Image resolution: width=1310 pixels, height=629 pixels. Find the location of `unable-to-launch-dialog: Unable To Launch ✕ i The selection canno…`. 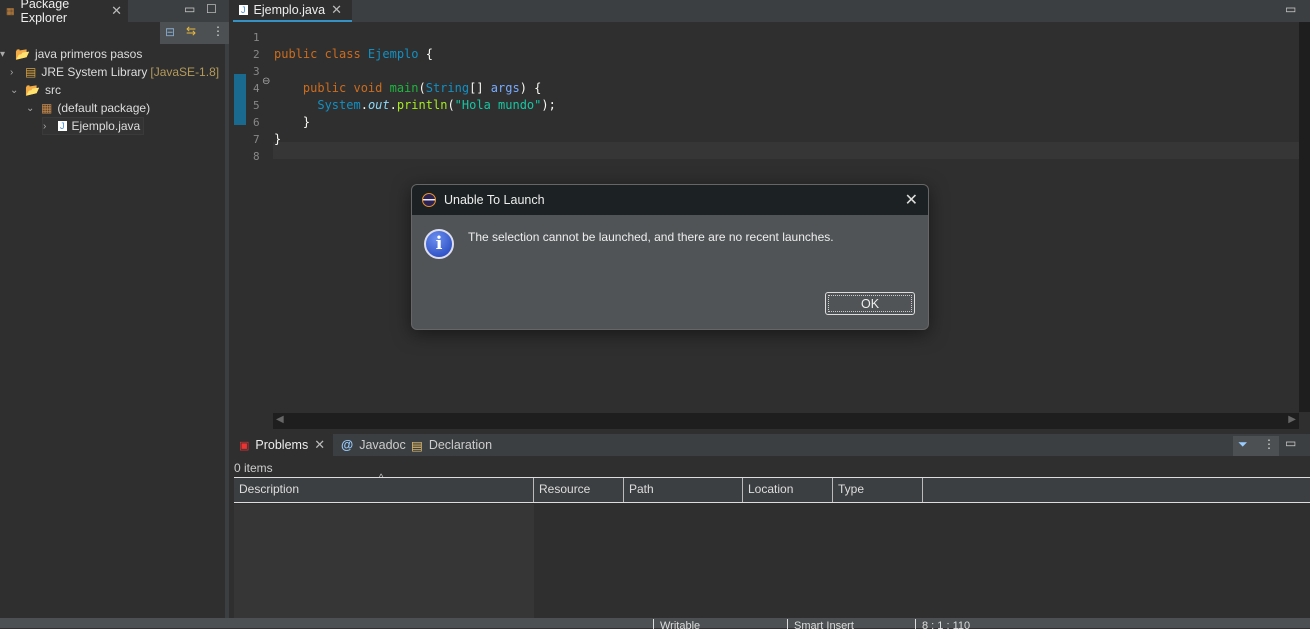

unable-to-launch-dialog: Unable To Launch ✕ i The selection canno… is located at coordinates (670, 257).